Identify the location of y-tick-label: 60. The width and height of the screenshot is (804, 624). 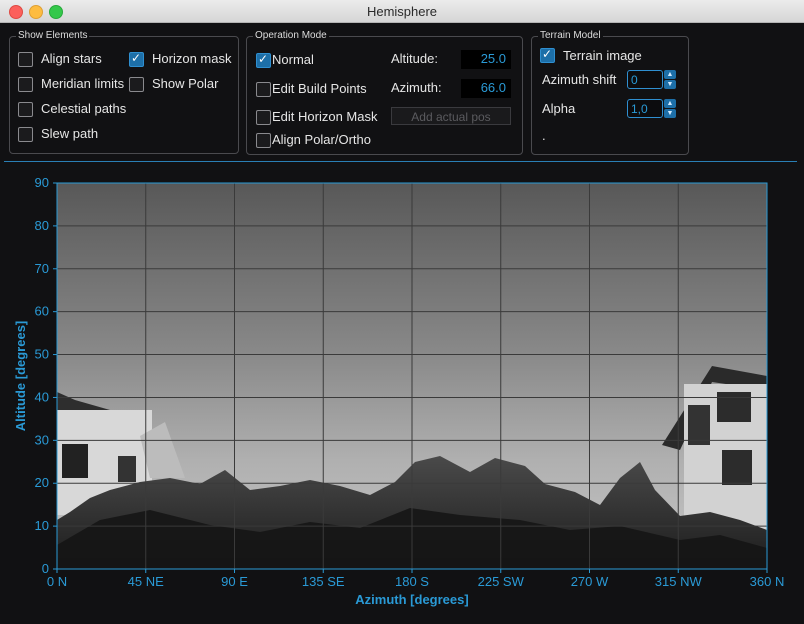
(42, 311).